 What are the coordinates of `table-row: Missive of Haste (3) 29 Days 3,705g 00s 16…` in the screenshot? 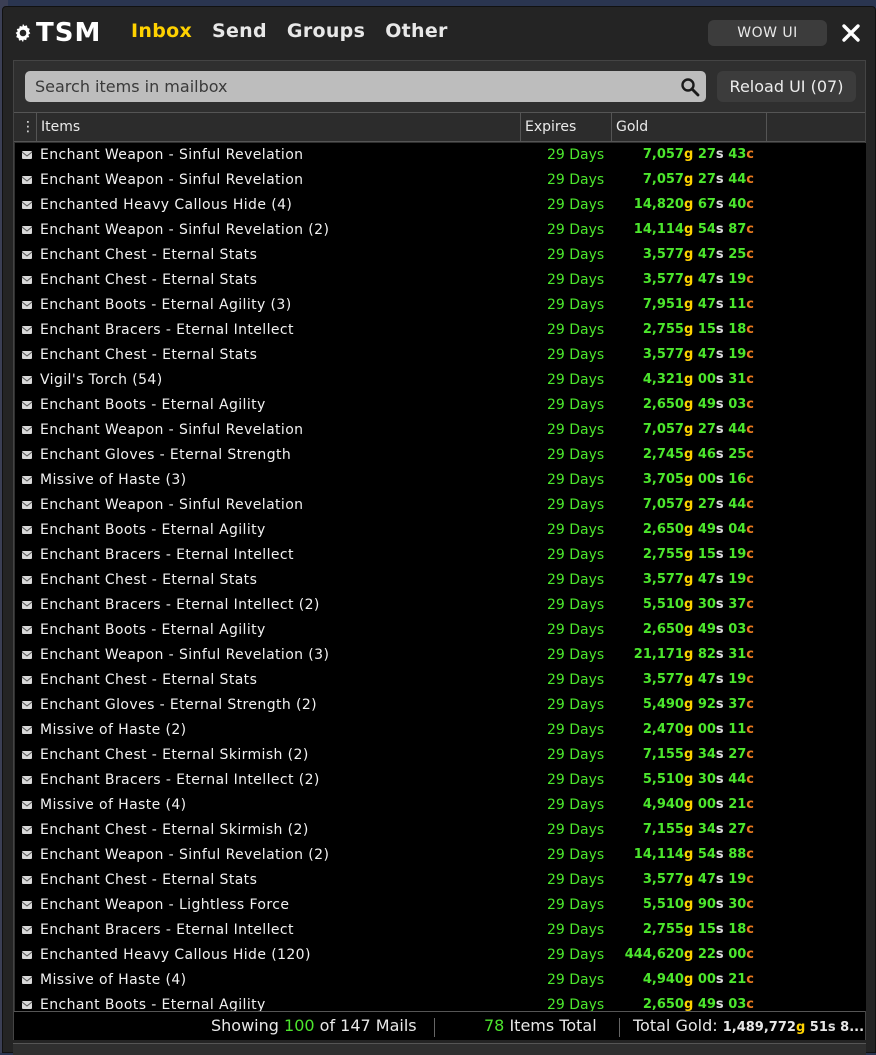 It's located at (440, 480).